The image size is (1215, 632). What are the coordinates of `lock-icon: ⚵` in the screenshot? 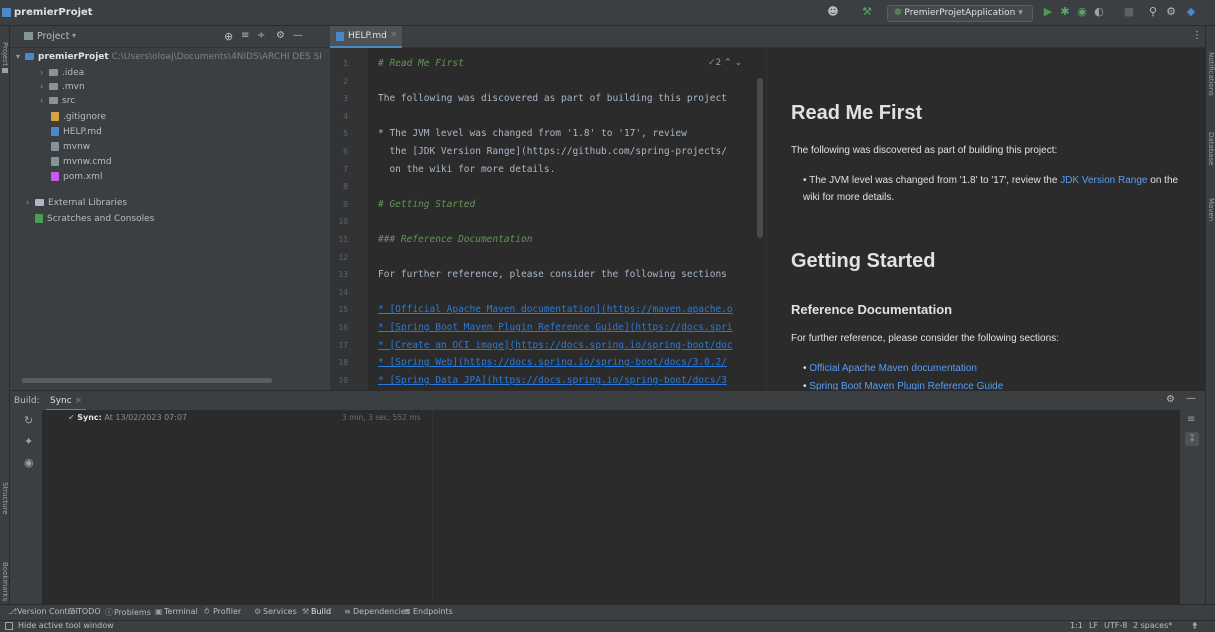 It's located at (1195, 625).